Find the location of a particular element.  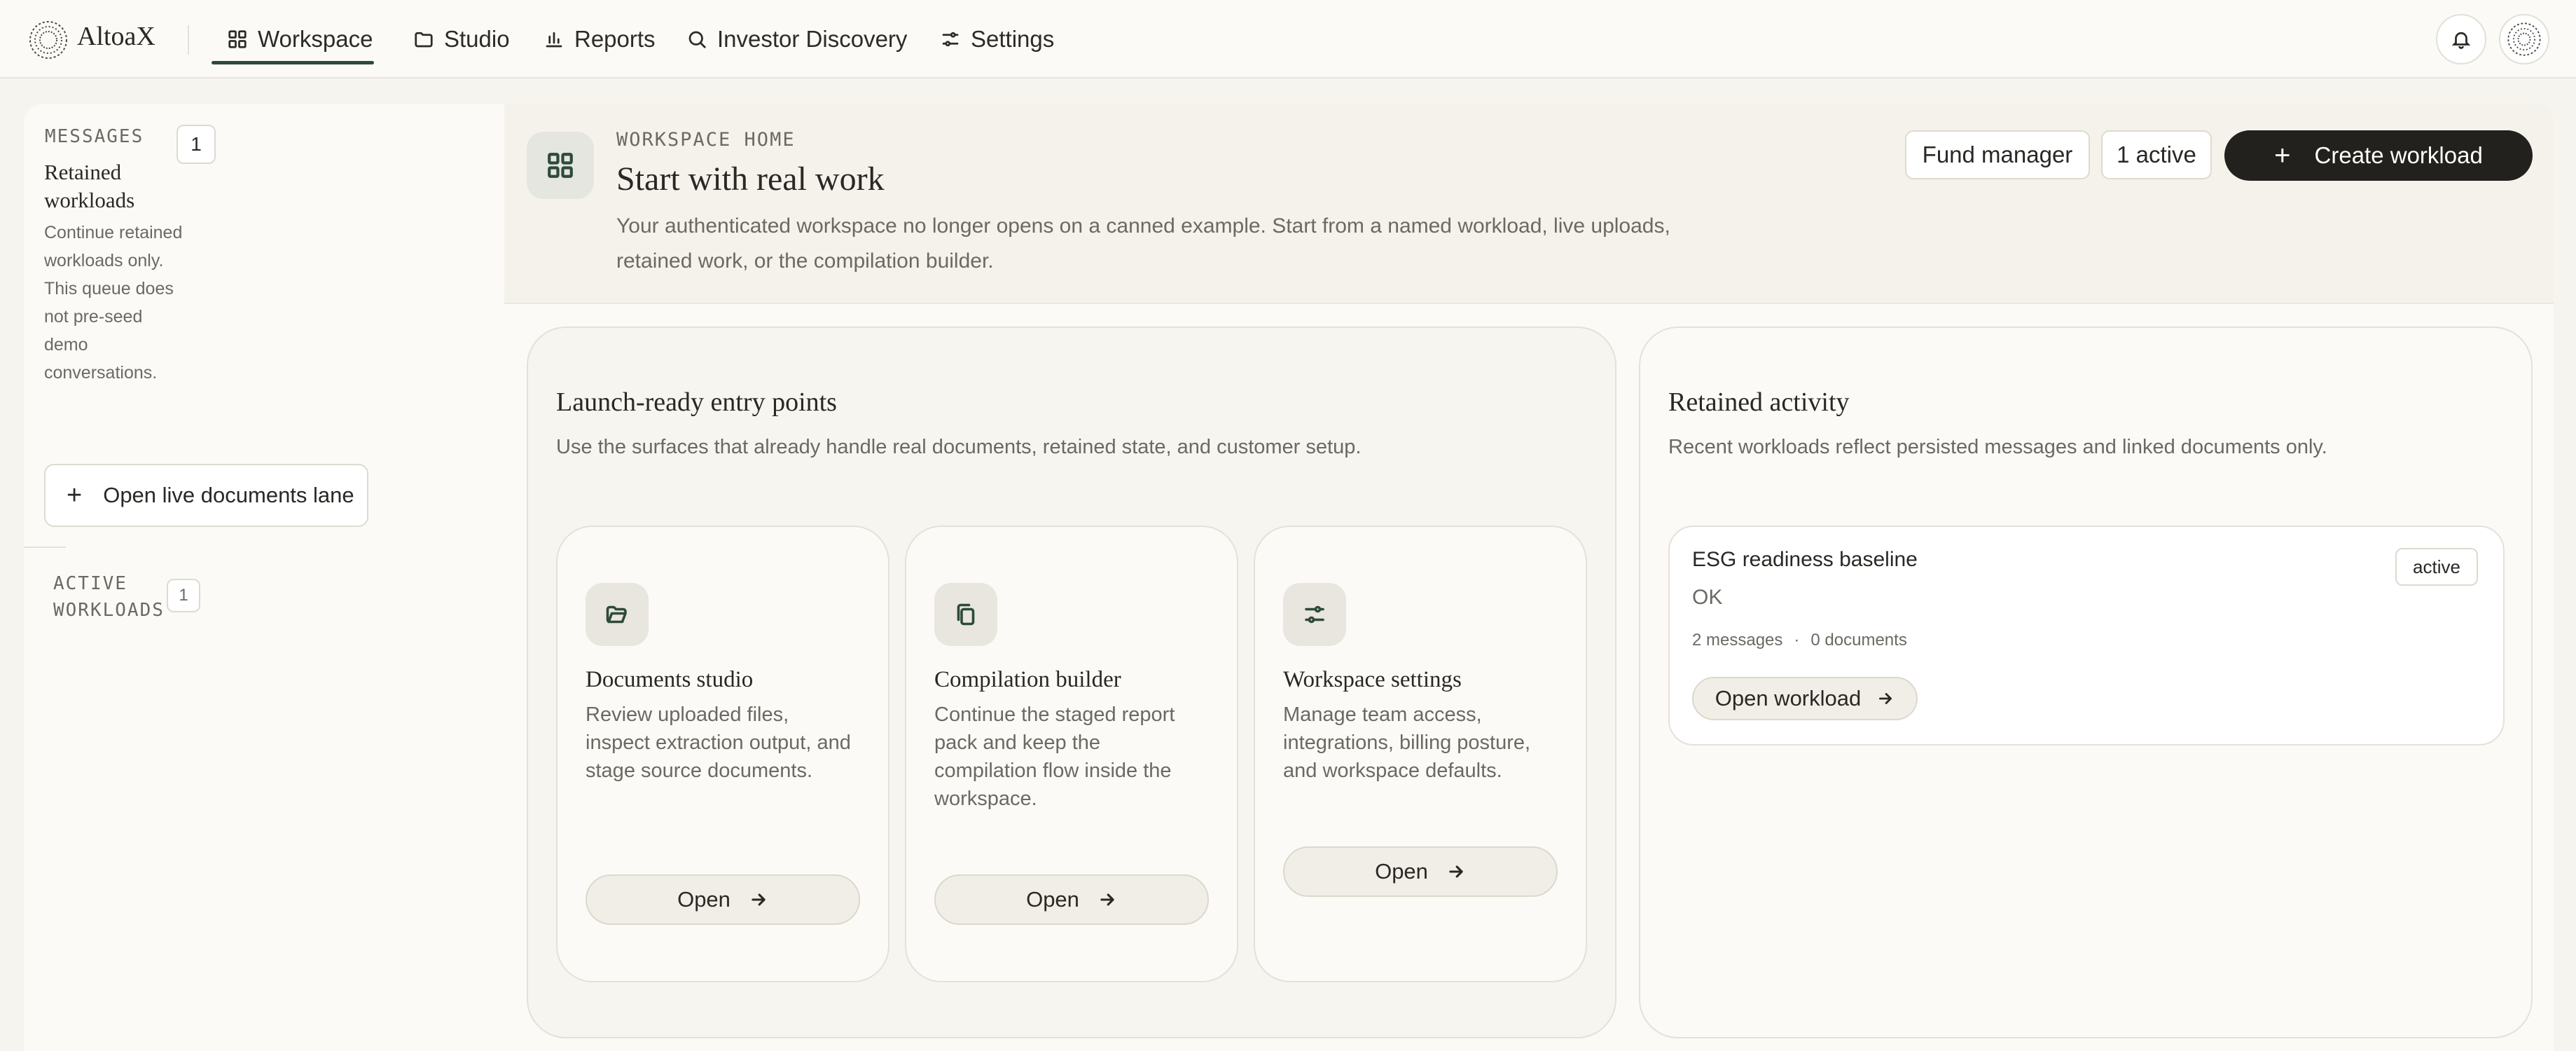

create-workload-button: + Create workload is located at coordinates (2378, 156).